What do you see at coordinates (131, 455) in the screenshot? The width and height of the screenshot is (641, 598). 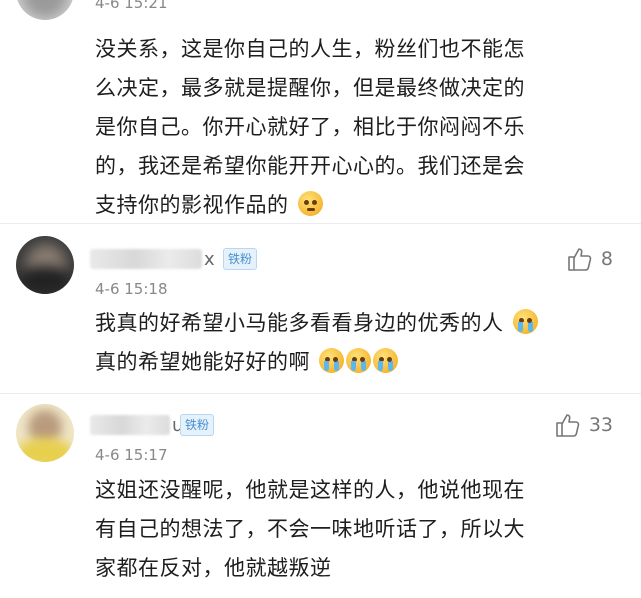 I see `comment-time: 4-6 15:17` at bounding box center [131, 455].